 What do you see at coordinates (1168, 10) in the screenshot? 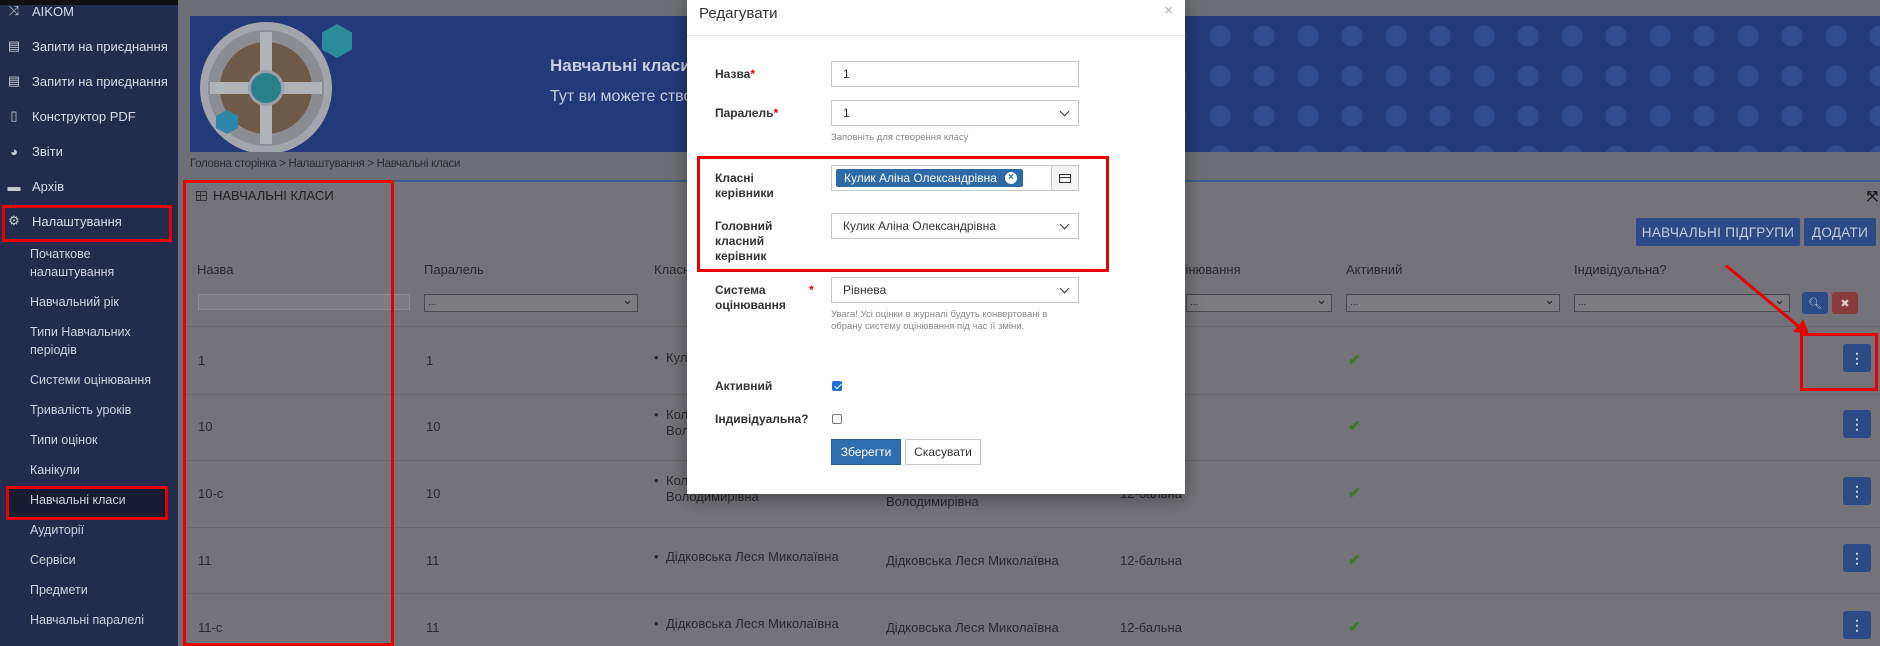
I see `close-icon: ×` at bounding box center [1168, 10].